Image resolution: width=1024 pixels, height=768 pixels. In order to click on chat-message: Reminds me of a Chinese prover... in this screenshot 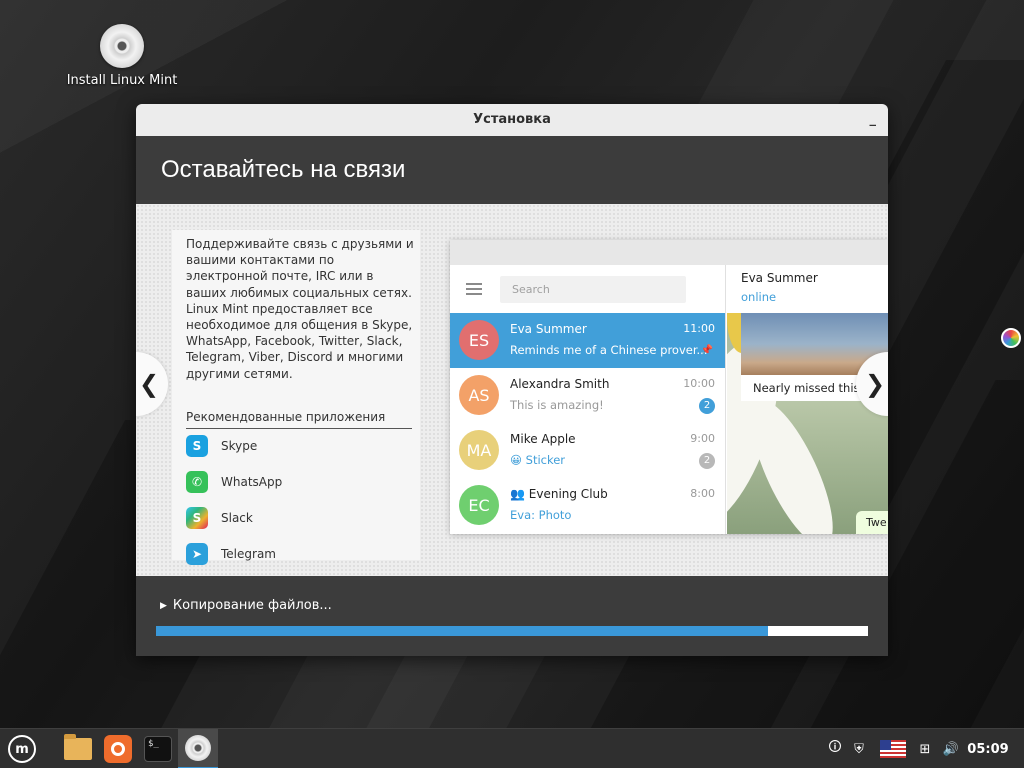, I will do `click(609, 350)`.